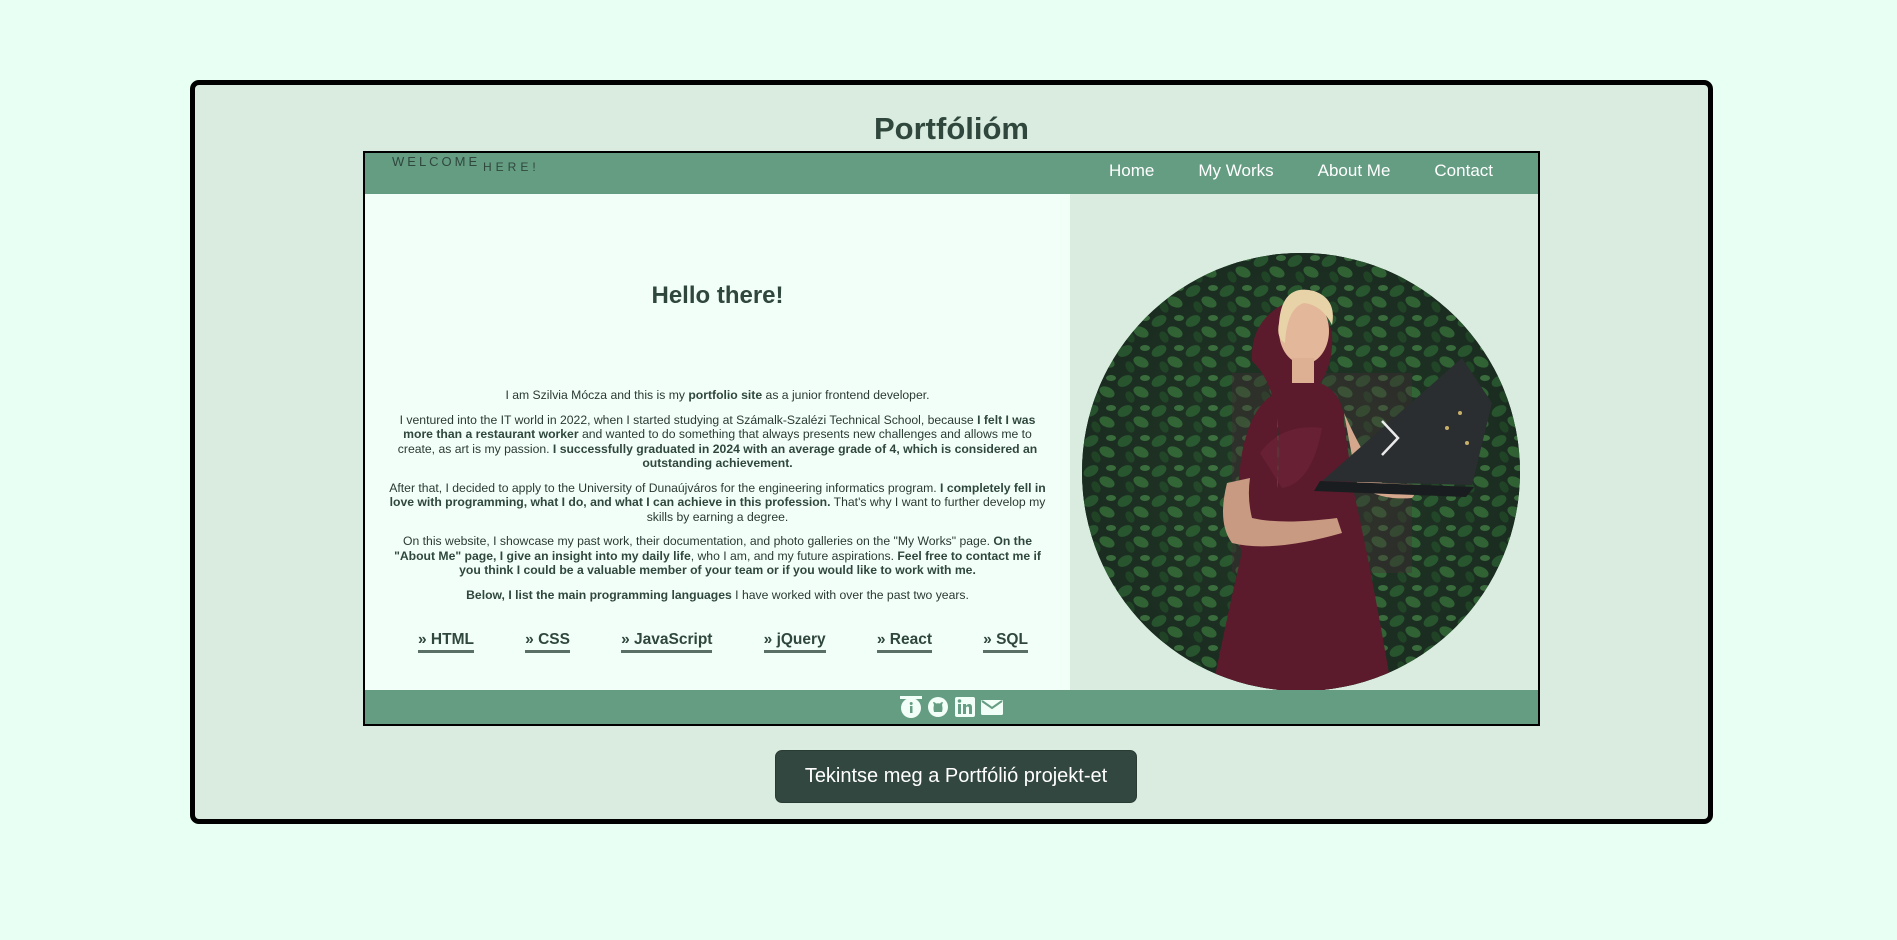 The height and width of the screenshot is (940, 1897). Describe the element at coordinates (965, 707) in the screenshot. I see `linkedin-icon` at that location.